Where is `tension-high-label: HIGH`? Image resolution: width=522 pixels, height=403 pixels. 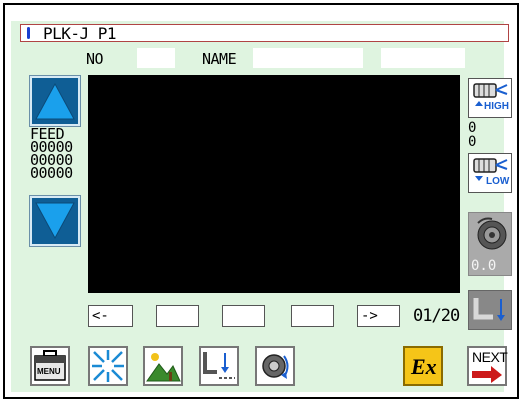 tension-high-label: HIGH is located at coordinates (496, 106).